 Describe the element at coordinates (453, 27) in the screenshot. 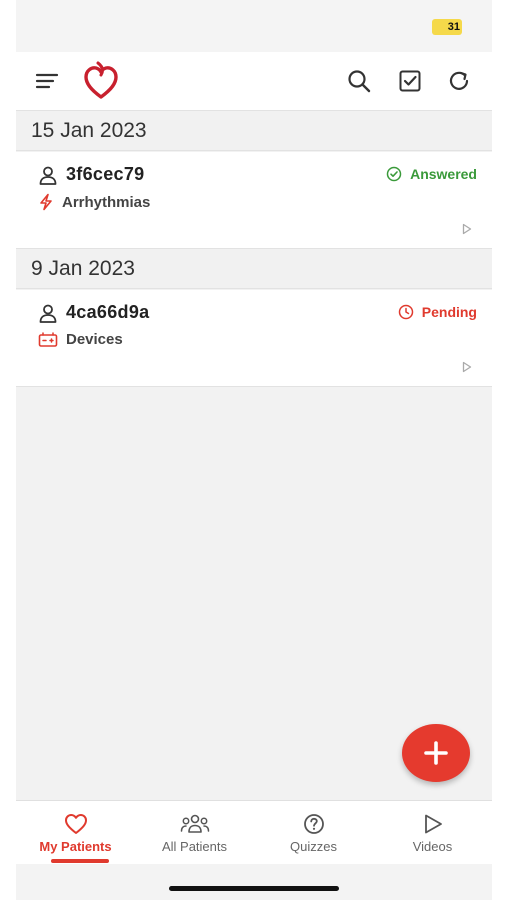

I see `battery-level: 31` at that location.